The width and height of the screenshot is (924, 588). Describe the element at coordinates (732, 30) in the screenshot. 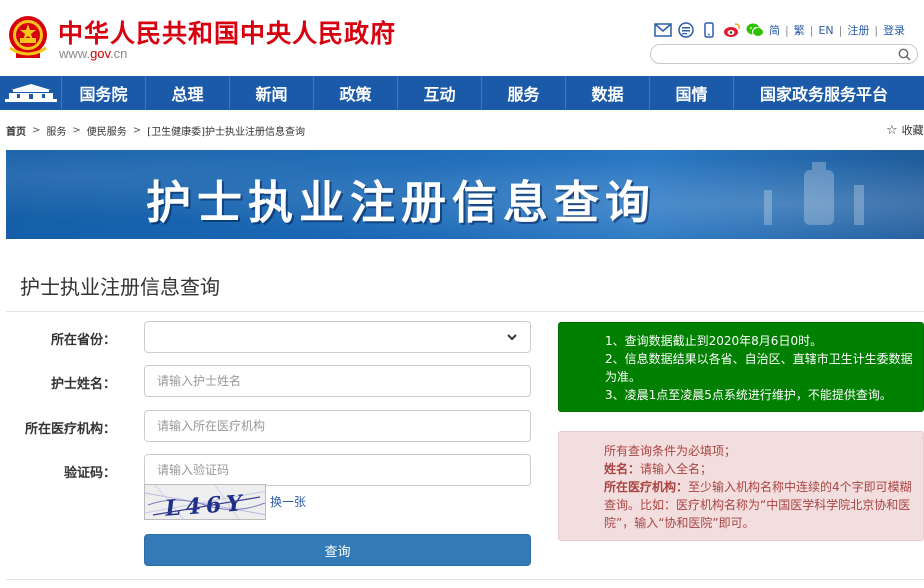

I see `weibo-icon` at that location.